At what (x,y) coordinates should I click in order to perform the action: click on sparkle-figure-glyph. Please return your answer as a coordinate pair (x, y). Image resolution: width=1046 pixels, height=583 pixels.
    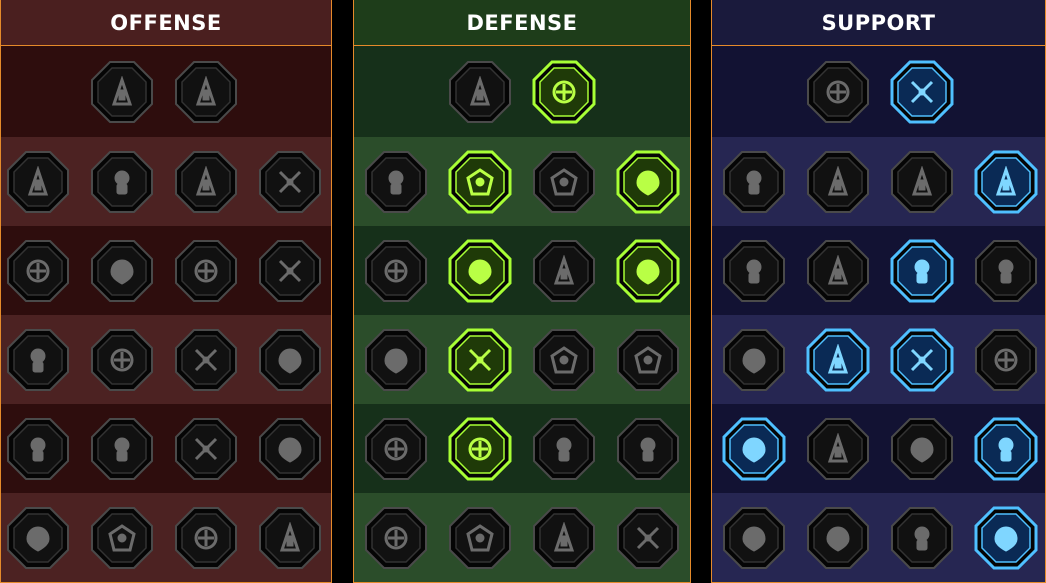
    Looking at the image, I should click on (754, 271).